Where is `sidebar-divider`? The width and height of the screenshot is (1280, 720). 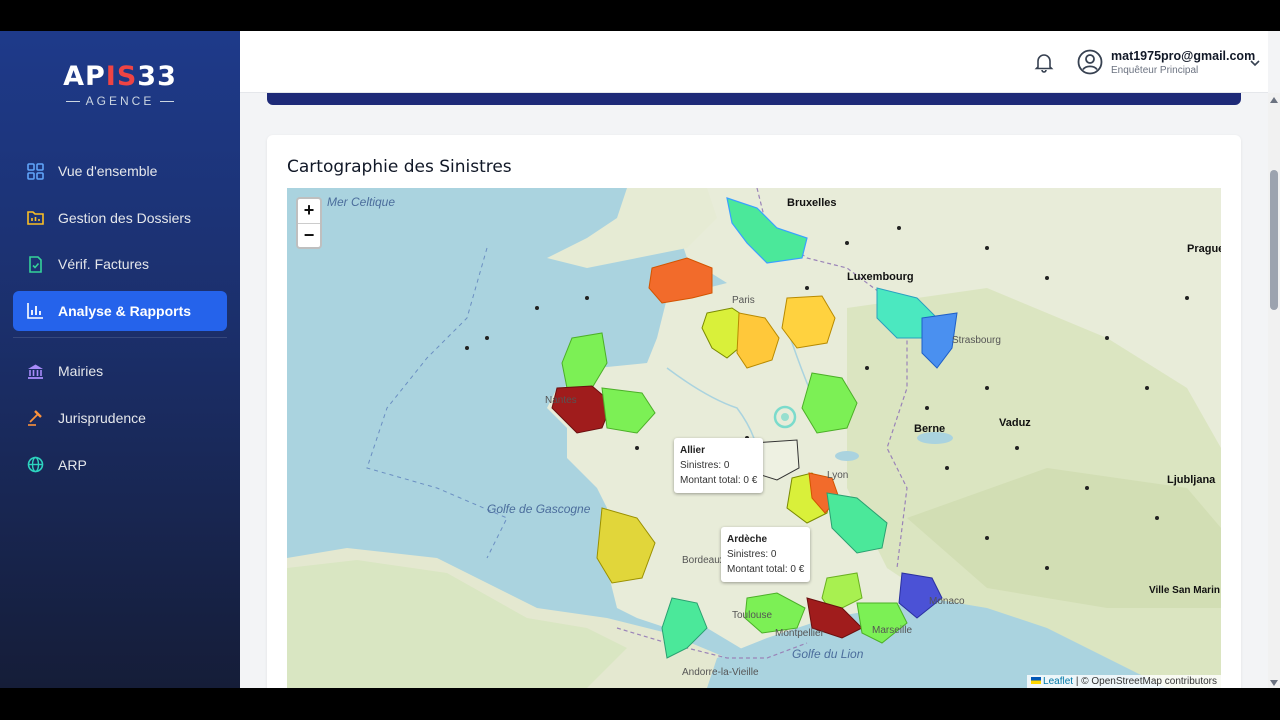 sidebar-divider is located at coordinates (120, 338).